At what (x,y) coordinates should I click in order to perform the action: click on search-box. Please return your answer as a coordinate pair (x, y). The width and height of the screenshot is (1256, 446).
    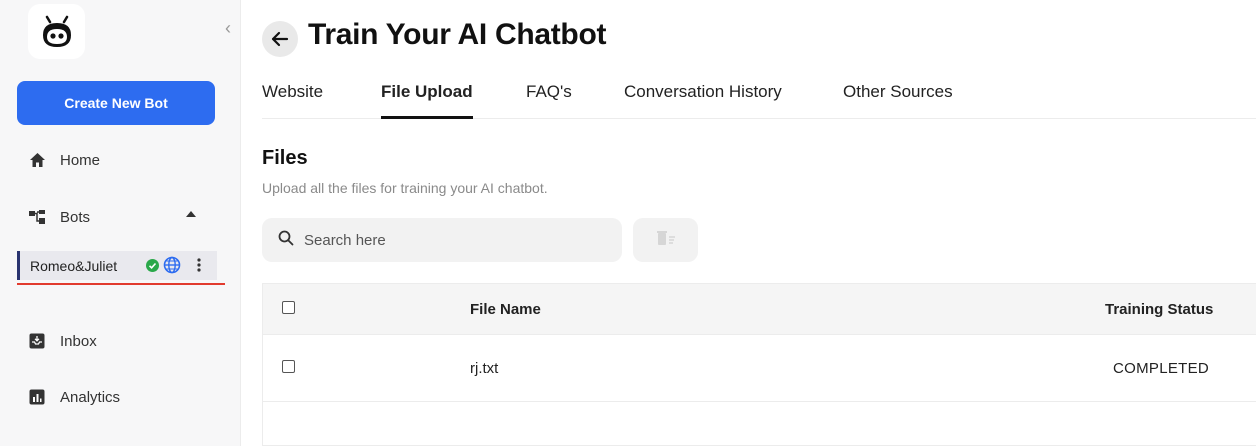
    Looking at the image, I should click on (442, 240).